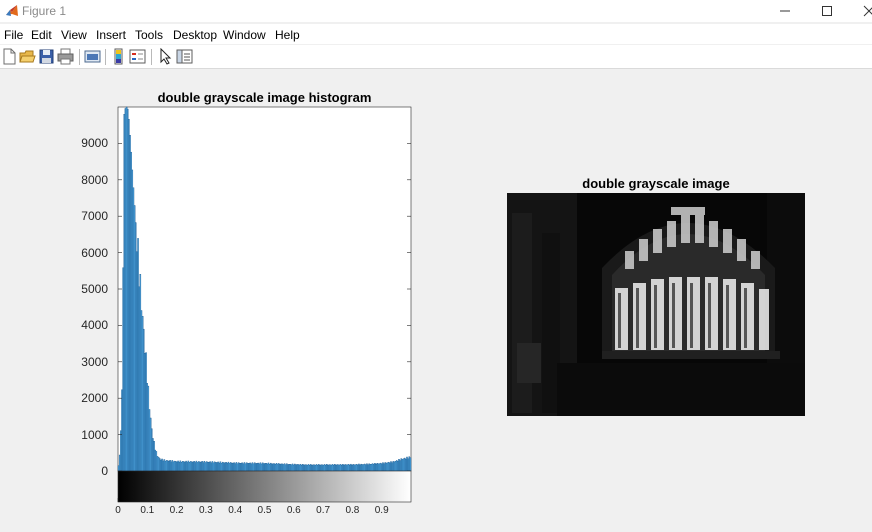  What do you see at coordinates (94, 325) in the screenshot?
I see `y-tick-label: 4000` at bounding box center [94, 325].